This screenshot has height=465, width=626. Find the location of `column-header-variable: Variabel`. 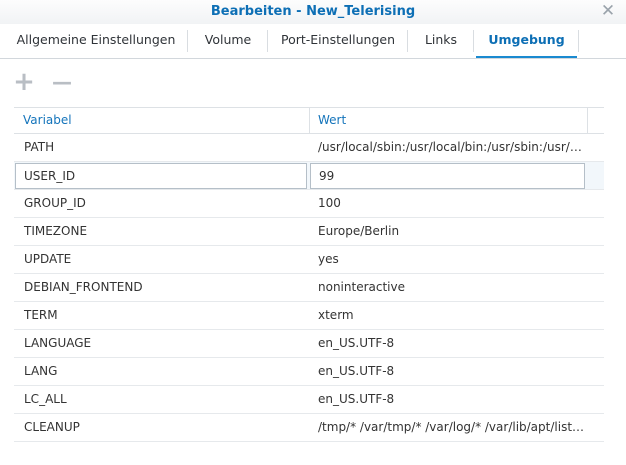

column-header-variable: Variabel is located at coordinates (161, 120).